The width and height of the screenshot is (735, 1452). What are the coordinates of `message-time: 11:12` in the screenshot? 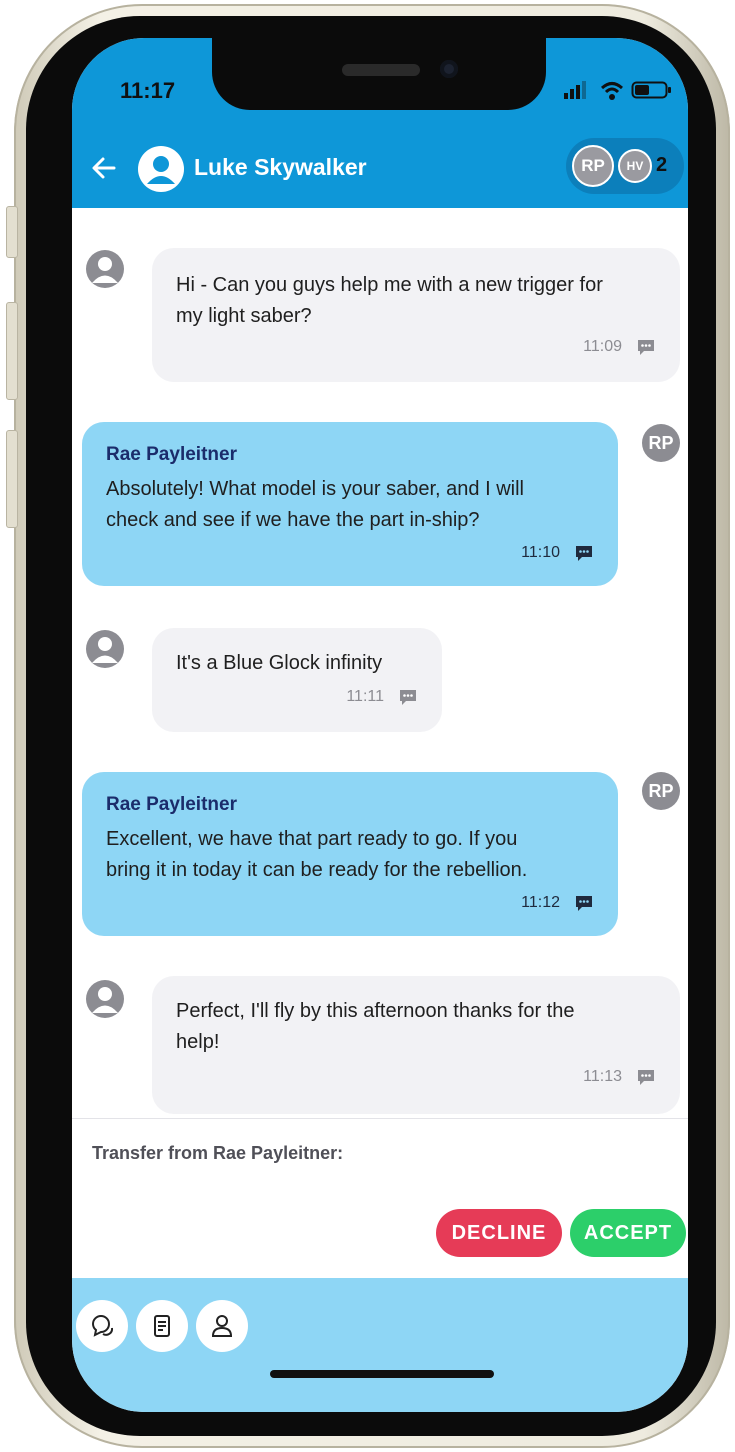 It's located at (540, 902).